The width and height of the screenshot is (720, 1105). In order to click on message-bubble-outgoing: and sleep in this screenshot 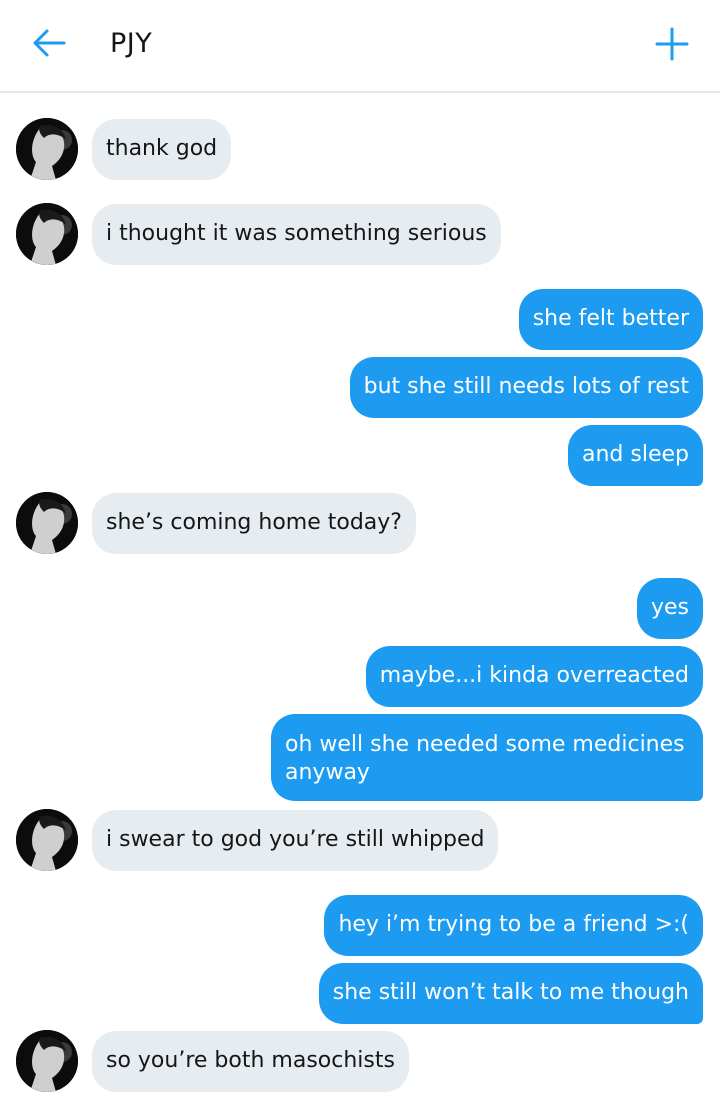, I will do `click(635, 455)`.